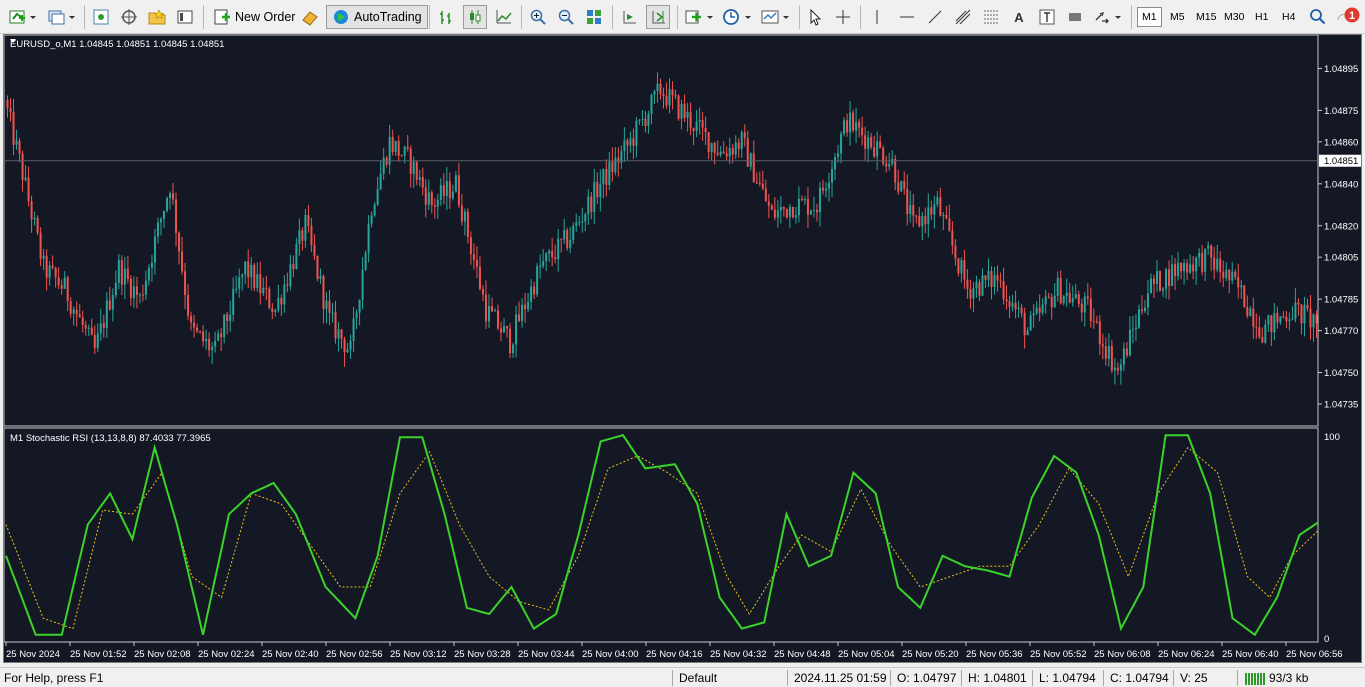  Describe the element at coordinates (991, 17) in the screenshot. I see `fibonacci-icon` at that location.